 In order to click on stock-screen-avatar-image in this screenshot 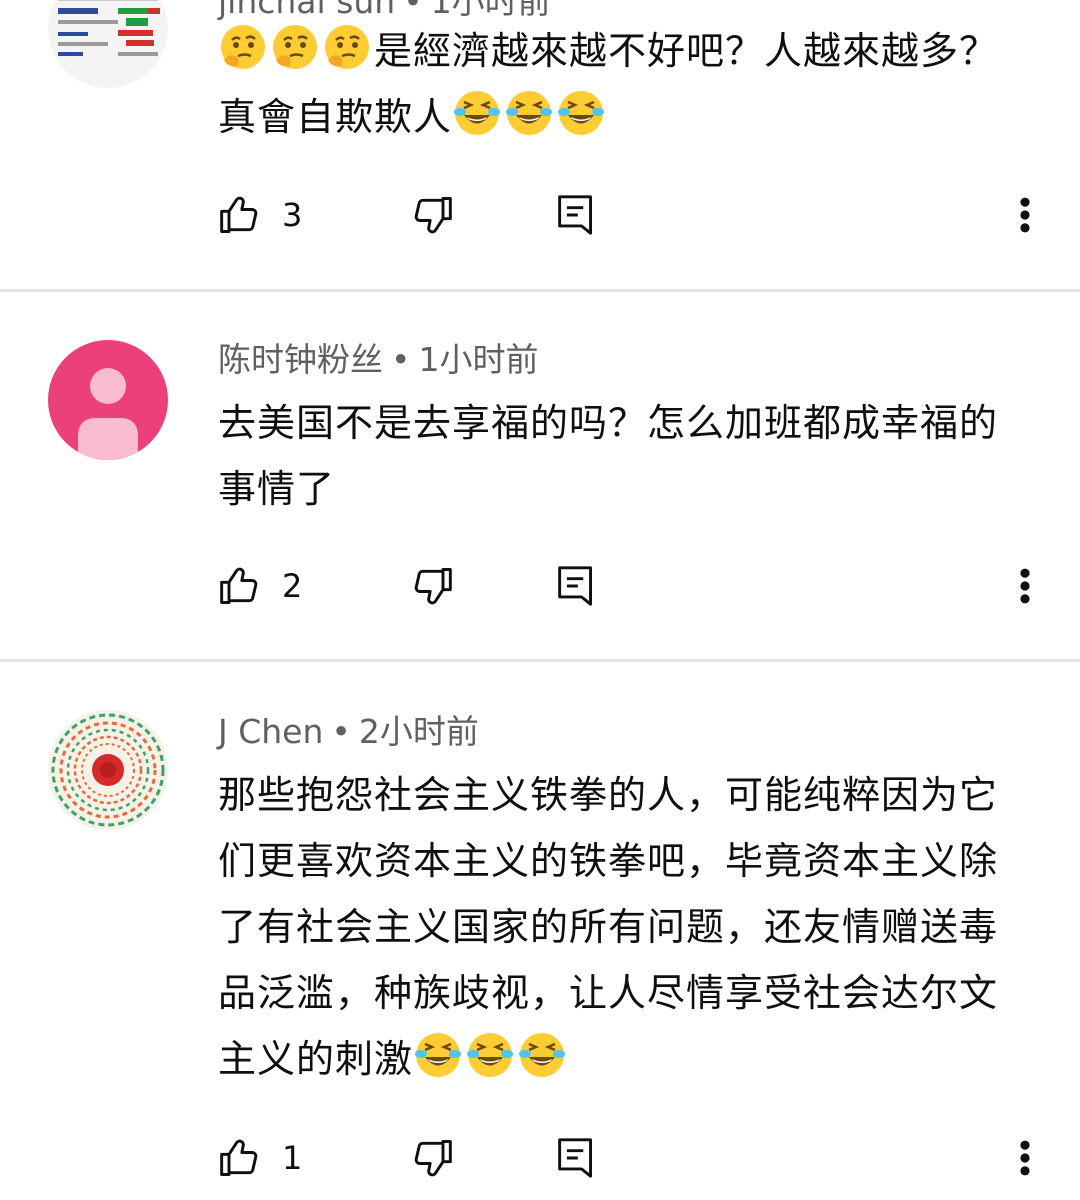, I will do `click(108, 44)`.